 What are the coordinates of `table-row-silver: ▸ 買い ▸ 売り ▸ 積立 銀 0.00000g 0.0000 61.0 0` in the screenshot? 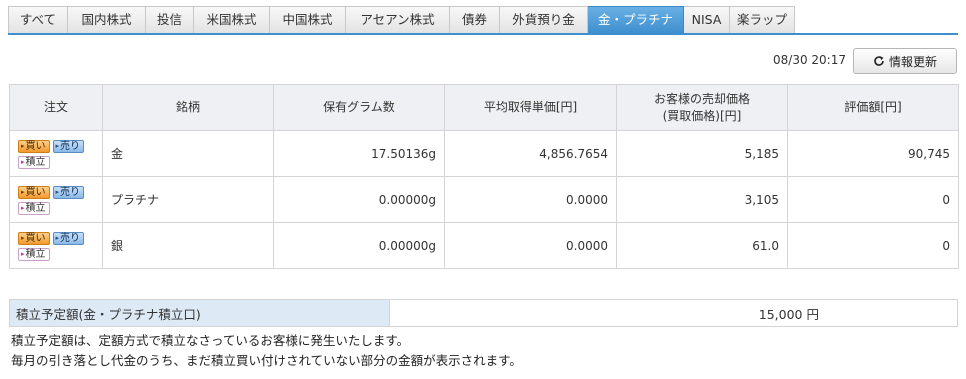 It's located at (484, 245).